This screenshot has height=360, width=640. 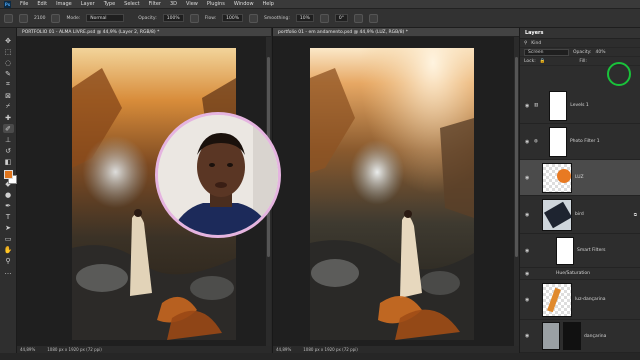 I want to click on smart-filters-row: ◉ Smart Filters, so click(x=580, y=251).